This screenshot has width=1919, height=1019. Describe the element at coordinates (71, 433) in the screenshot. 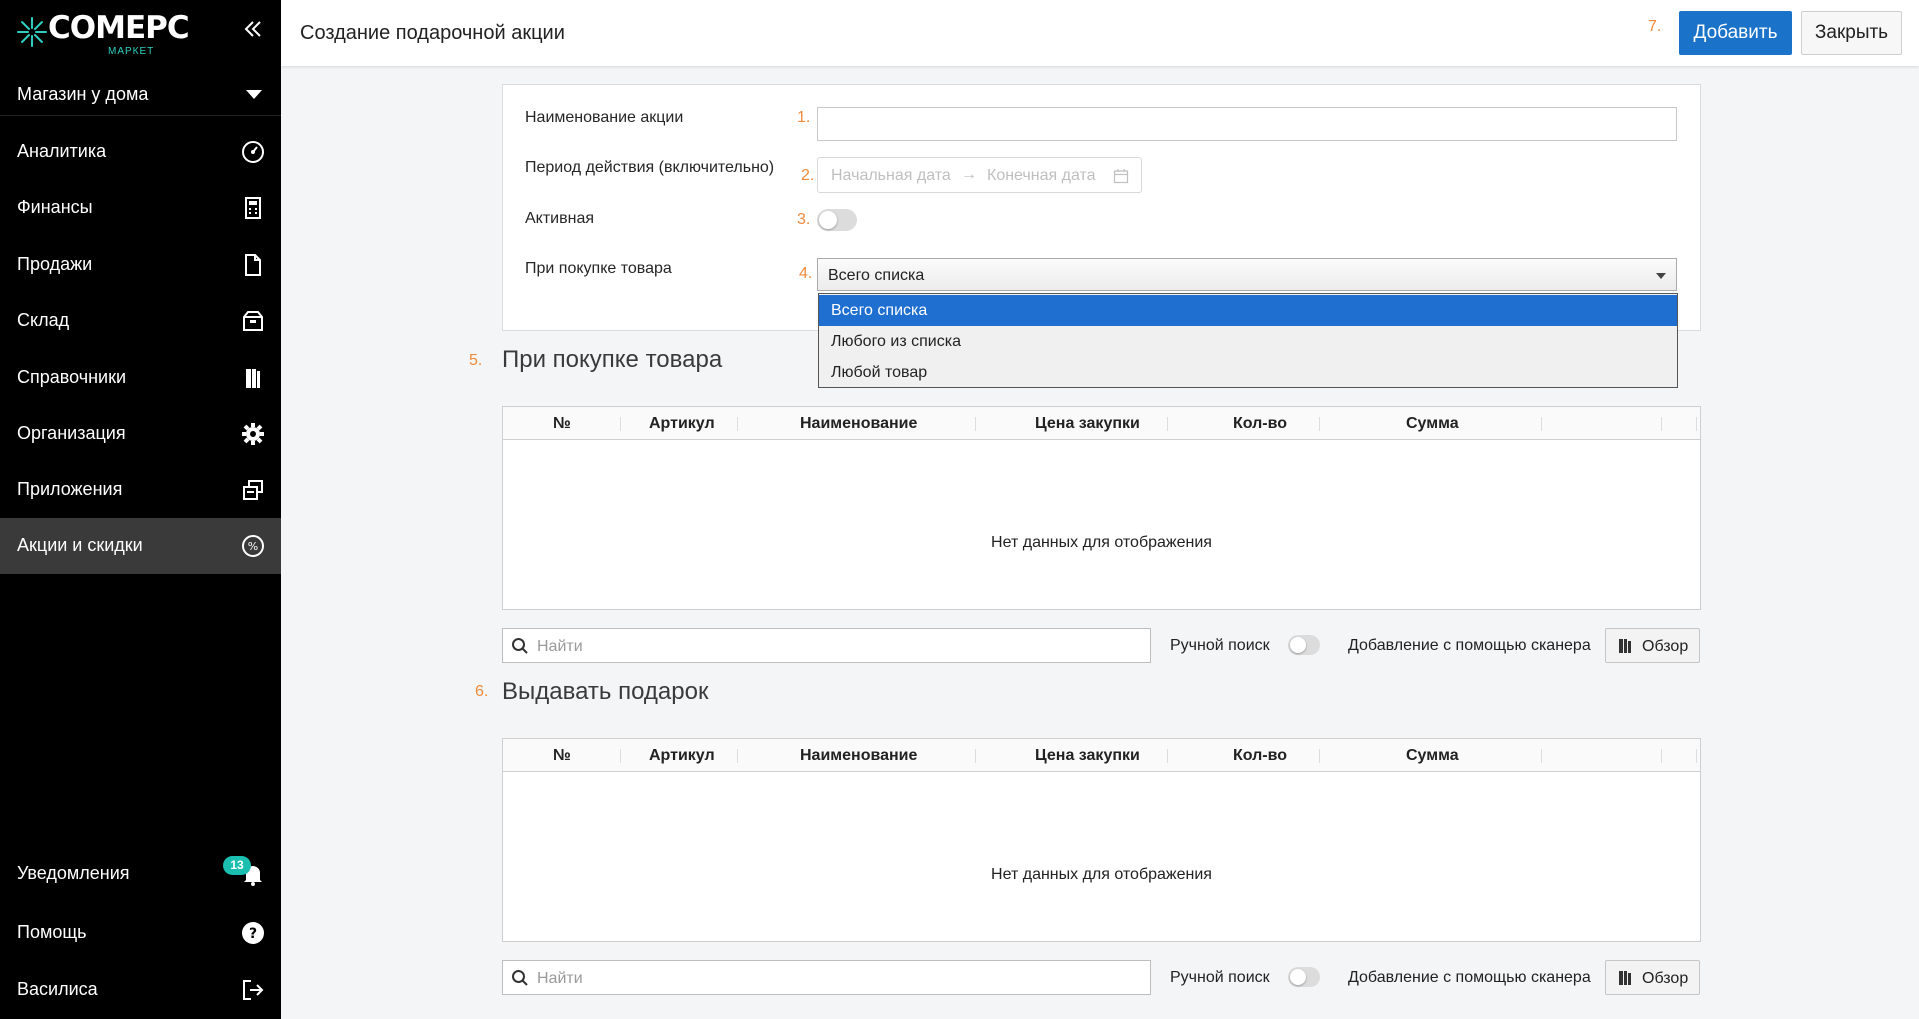

I see `nav-label: Организация` at that location.